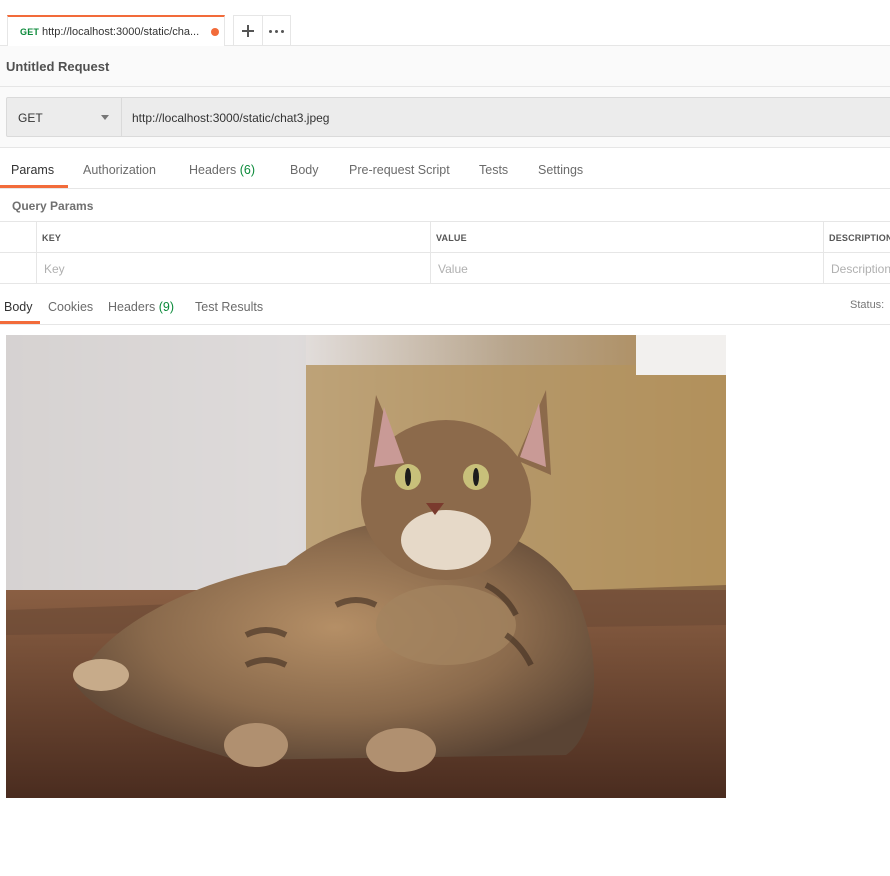 The width and height of the screenshot is (890, 876). What do you see at coordinates (229, 307) in the screenshot?
I see `response-tab-test-results: Test Results` at bounding box center [229, 307].